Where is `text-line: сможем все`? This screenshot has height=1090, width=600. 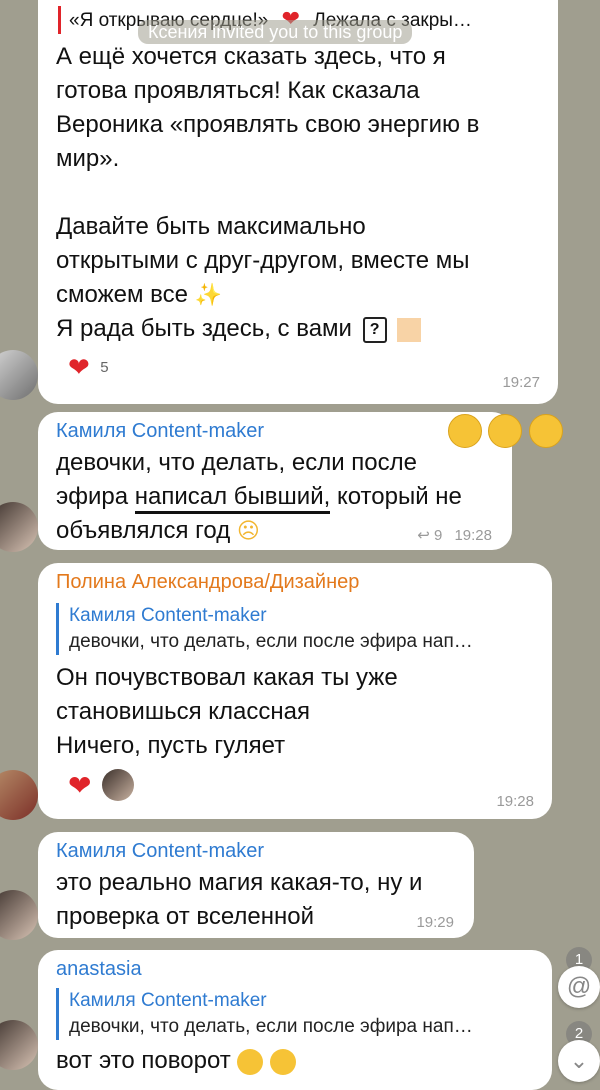 text-line: сможем все is located at coordinates (122, 294).